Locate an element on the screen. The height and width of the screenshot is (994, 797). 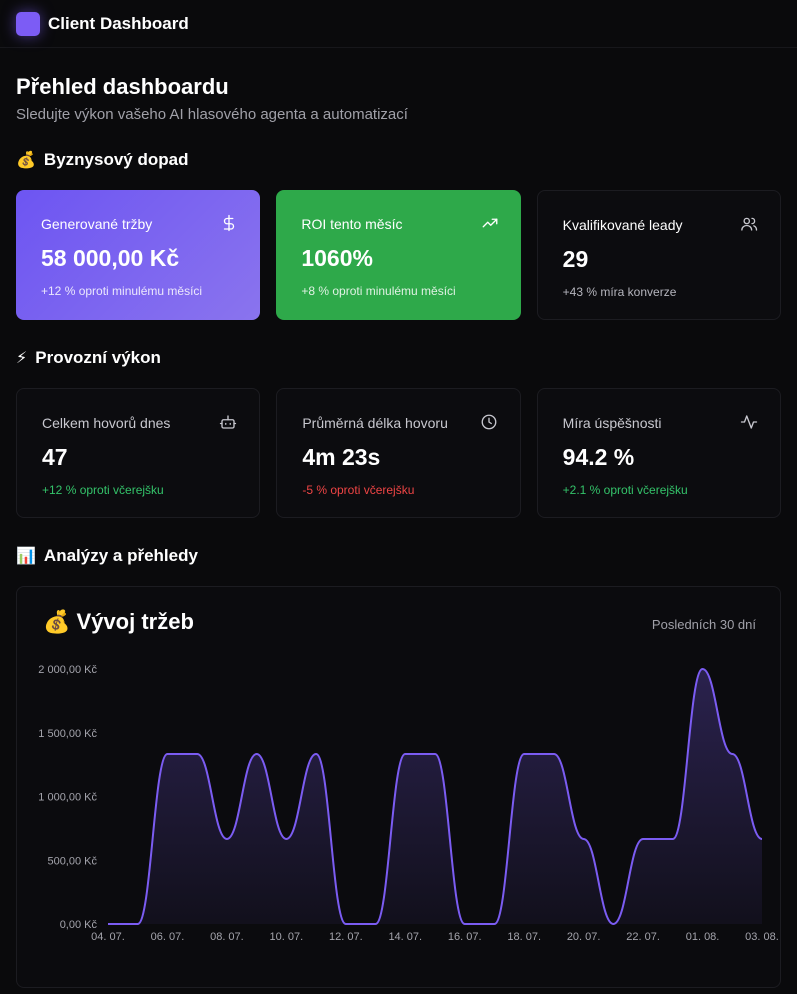
card-note: +8 % oproti minulému měsíci is located at coordinates (378, 291).